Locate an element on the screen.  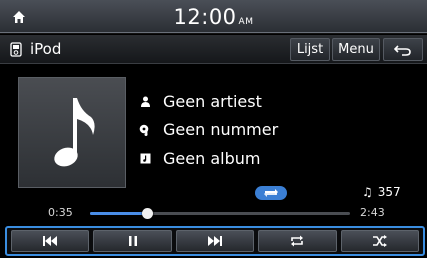
music-note-icon is located at coordinates (74, 131).